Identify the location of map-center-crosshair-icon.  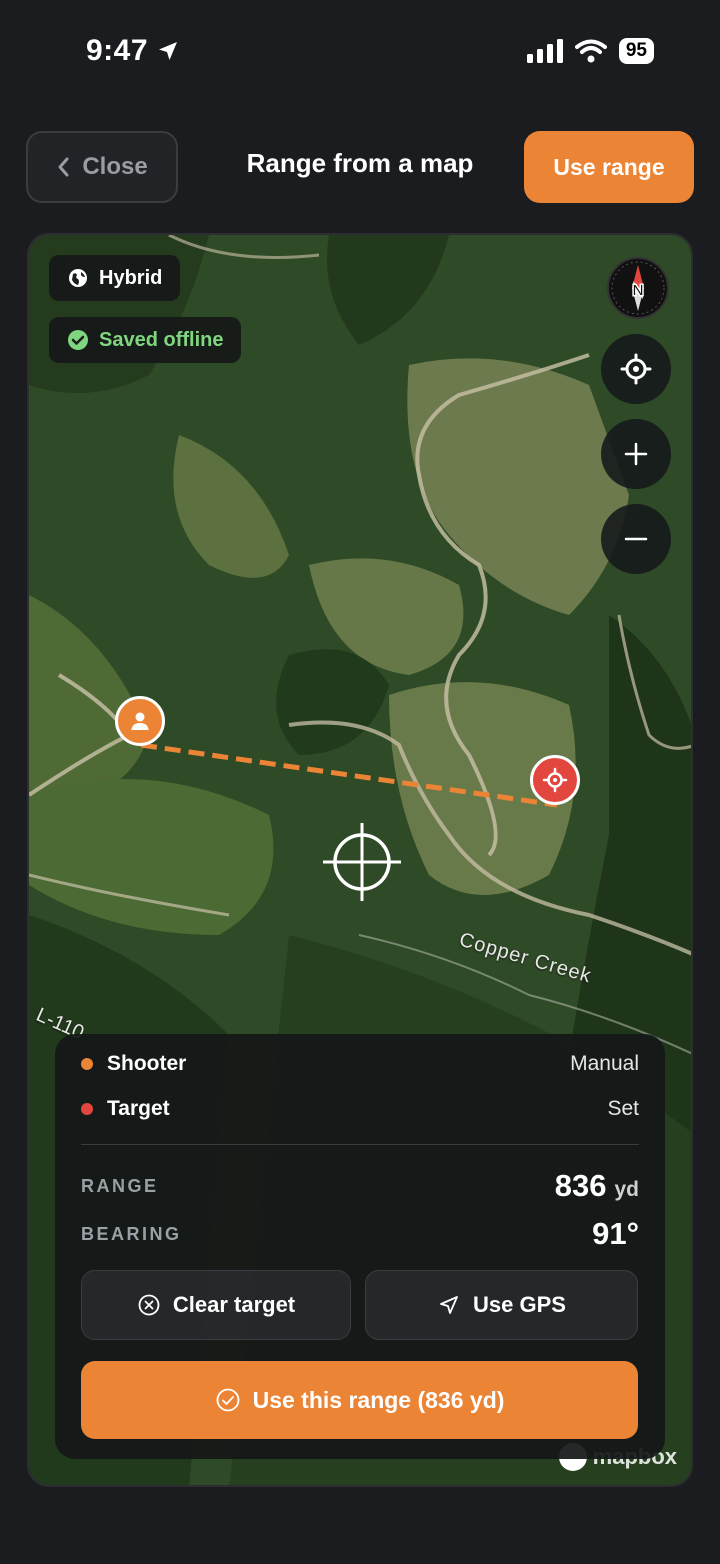
(362, 862).